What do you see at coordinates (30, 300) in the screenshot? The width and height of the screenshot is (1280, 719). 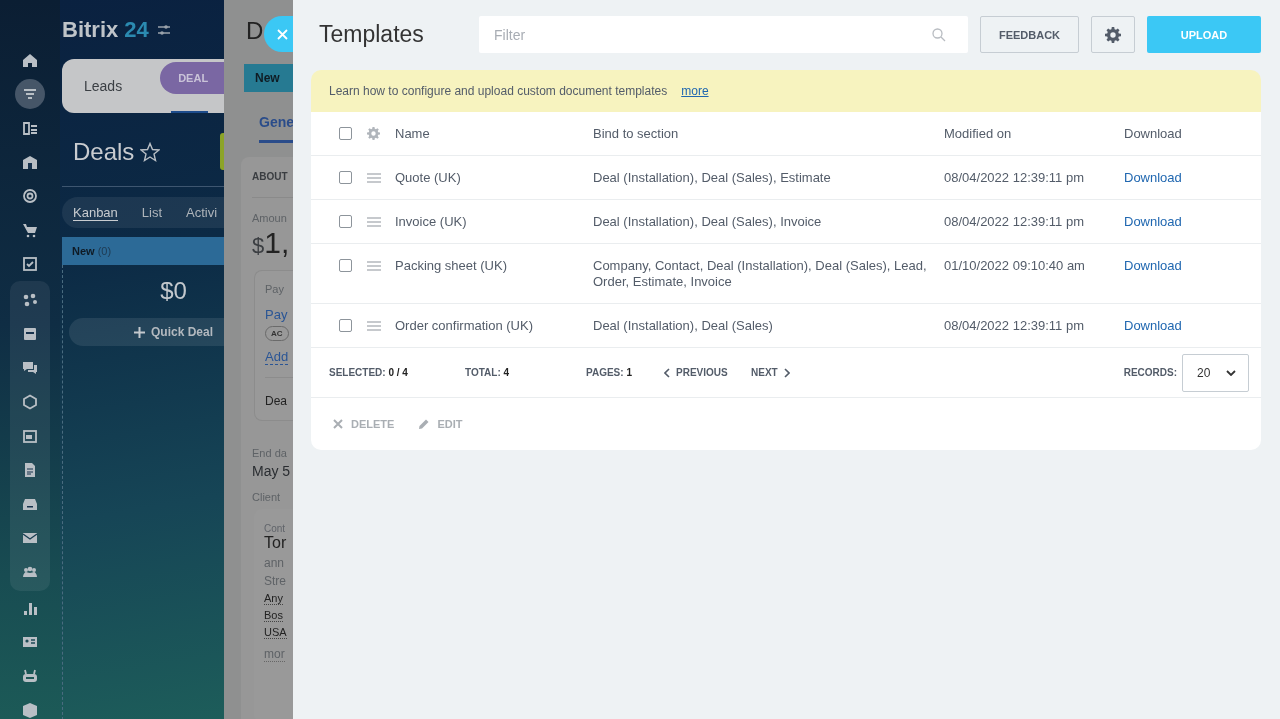 I see `dots-icon` at bounding box center [30, 300].